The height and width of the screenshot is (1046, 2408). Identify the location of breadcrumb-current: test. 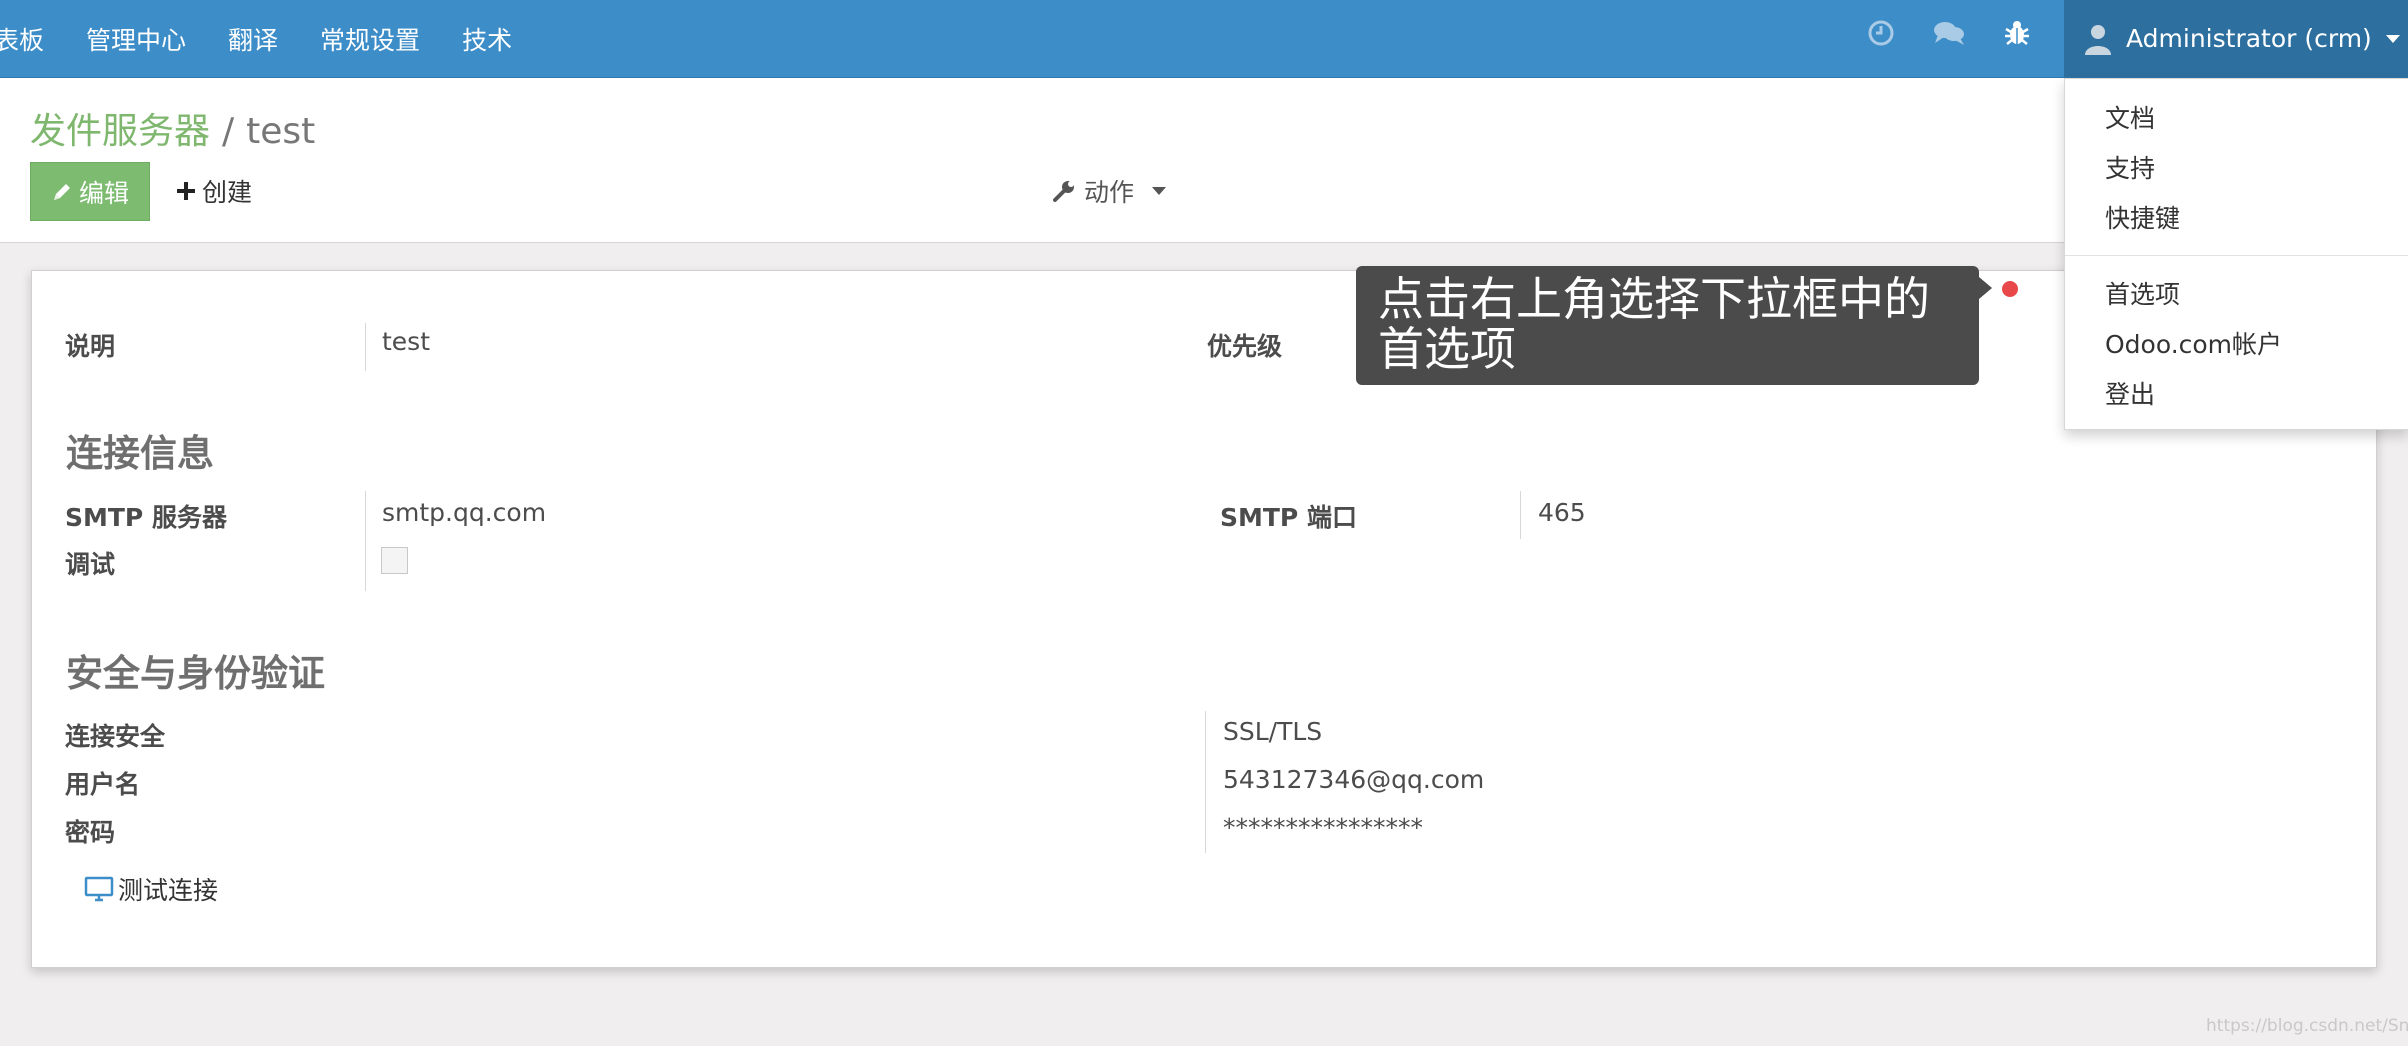
(280, 131).